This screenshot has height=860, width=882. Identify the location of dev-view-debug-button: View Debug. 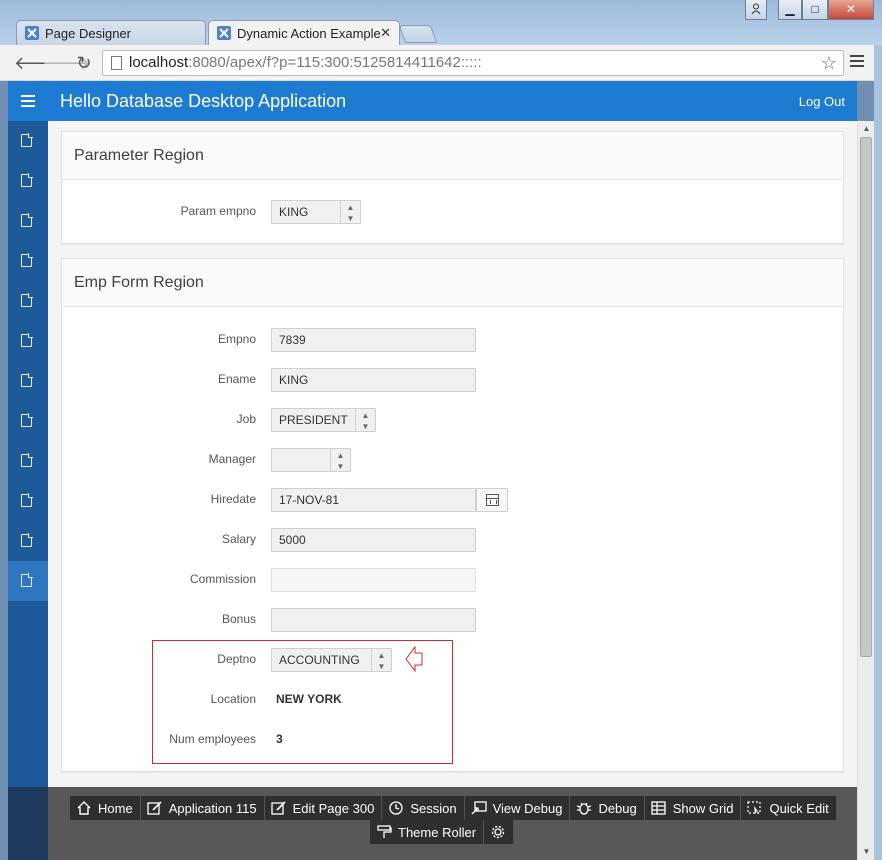
(517, 808).